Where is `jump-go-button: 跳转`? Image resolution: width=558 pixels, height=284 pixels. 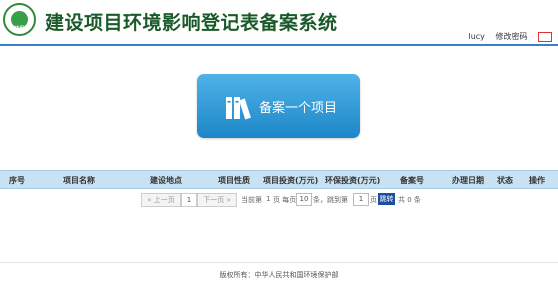 jump-go-button: 跳转 is located at coordinates (386, 199).